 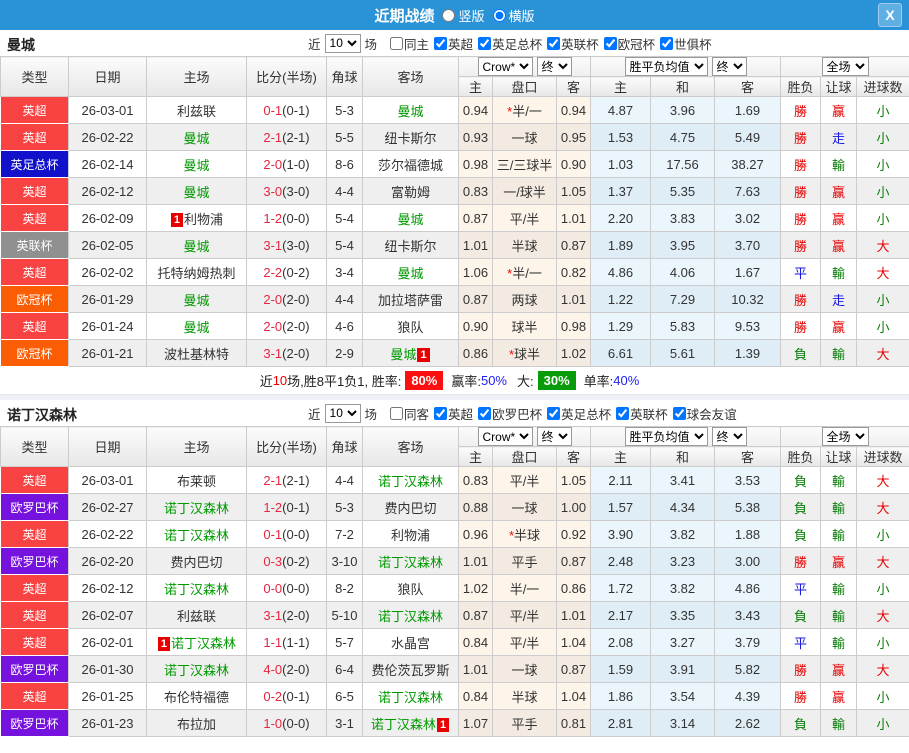 I want to click on layout-radio-vertical, so click(x=449, y=15).